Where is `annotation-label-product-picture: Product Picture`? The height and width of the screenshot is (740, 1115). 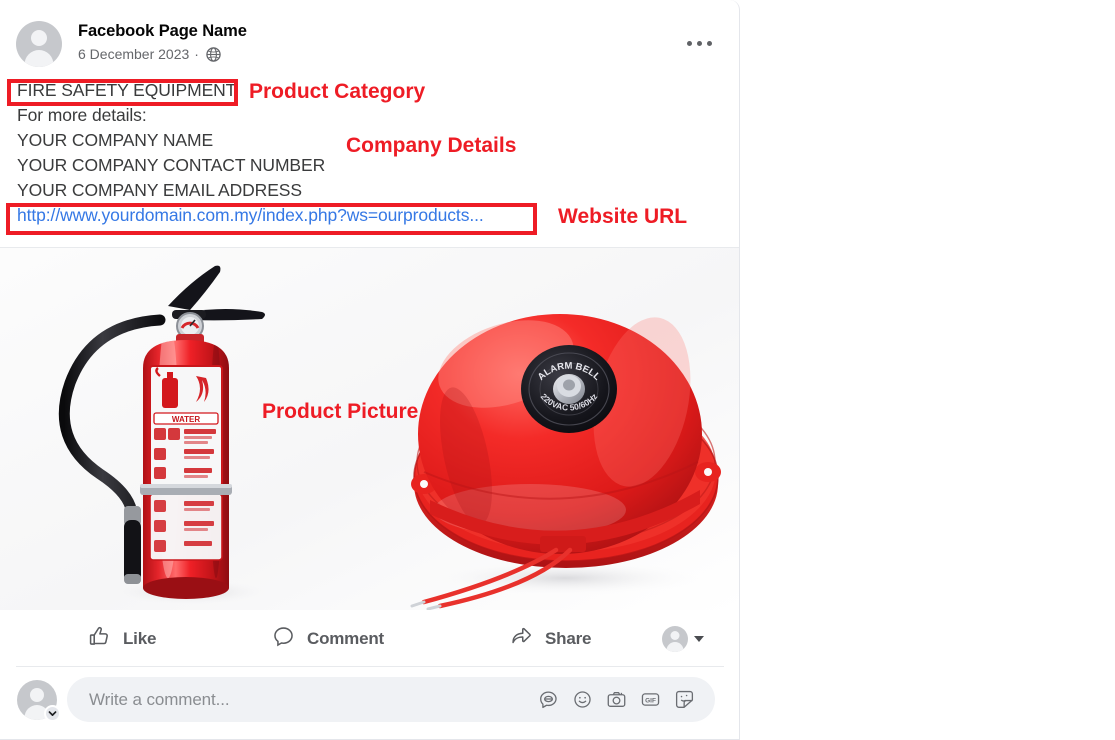
annotation-label-product-picture: Product Picture is located at coordinates (340, 411).